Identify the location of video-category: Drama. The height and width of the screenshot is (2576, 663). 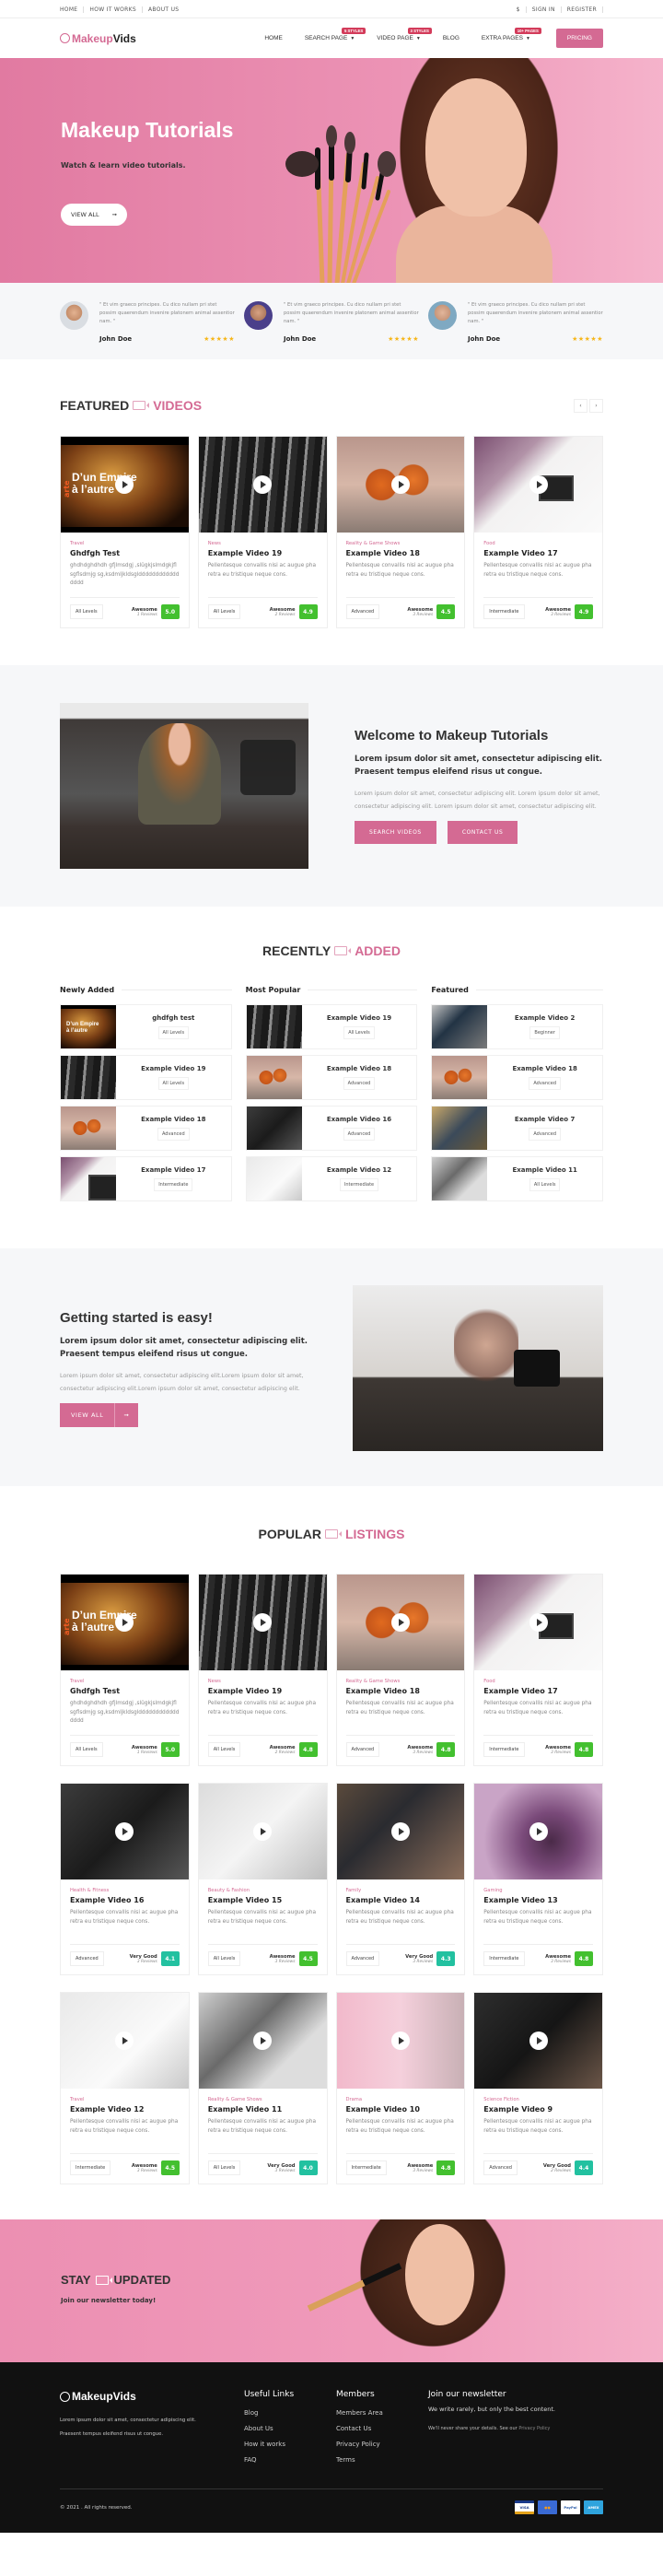
(401, 2099).